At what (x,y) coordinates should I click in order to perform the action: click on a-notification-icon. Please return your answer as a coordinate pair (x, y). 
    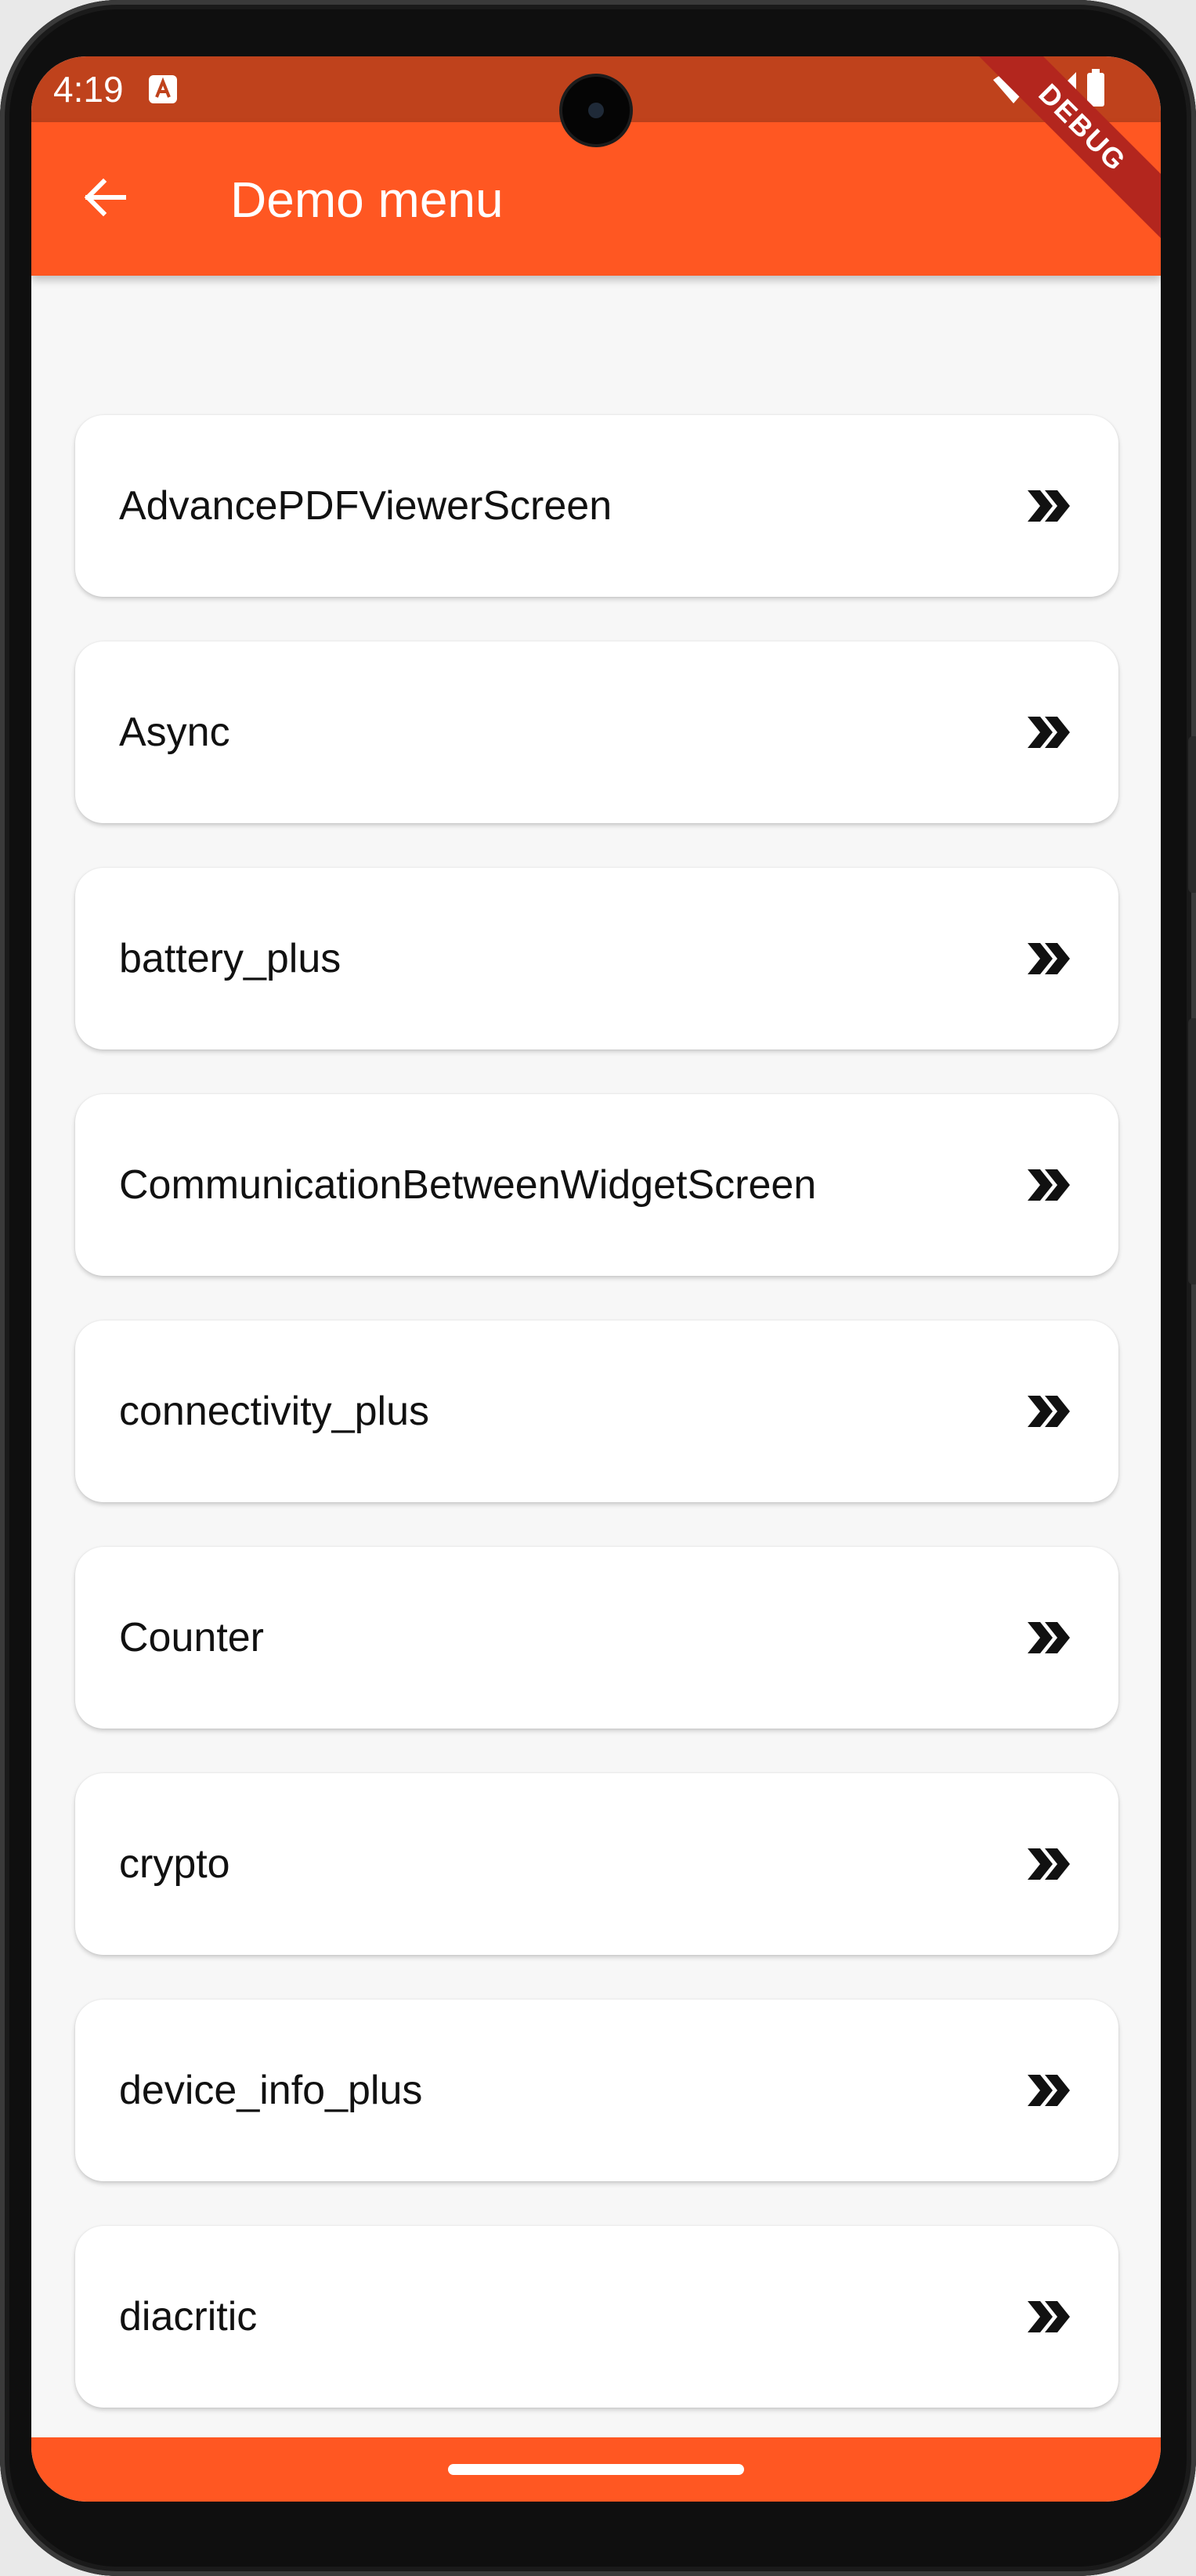
    Looking at the image, I should click on (163, 89).